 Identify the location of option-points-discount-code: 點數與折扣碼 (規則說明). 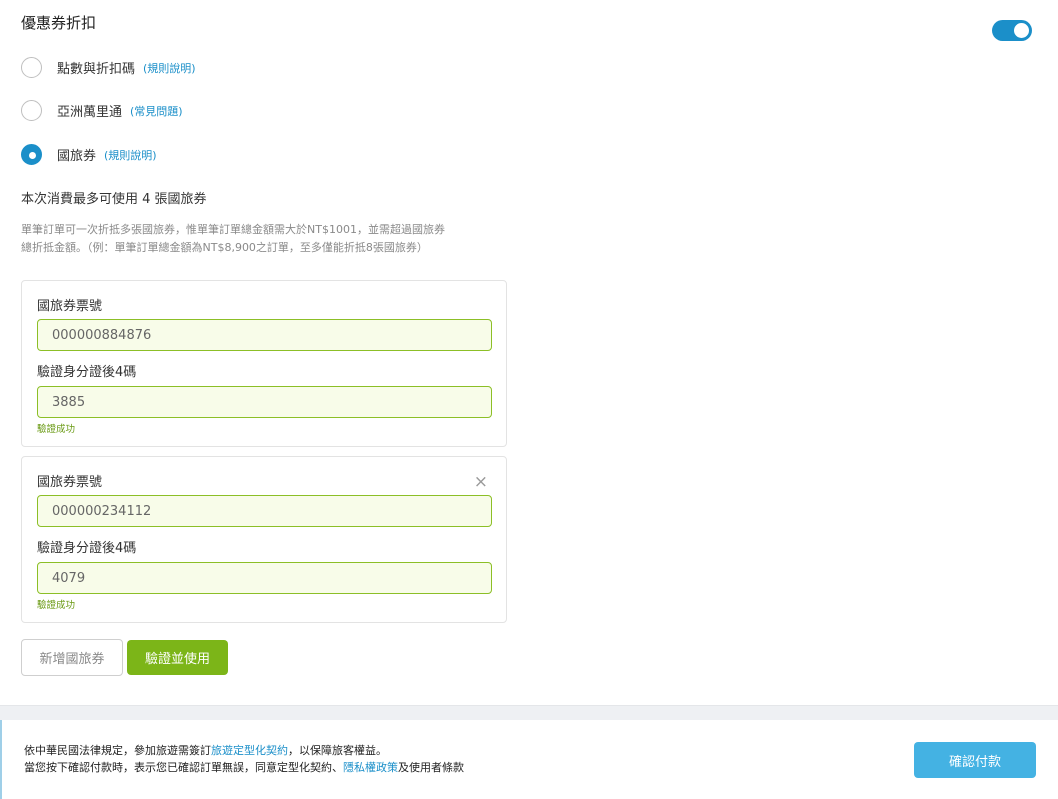
(108, 67).